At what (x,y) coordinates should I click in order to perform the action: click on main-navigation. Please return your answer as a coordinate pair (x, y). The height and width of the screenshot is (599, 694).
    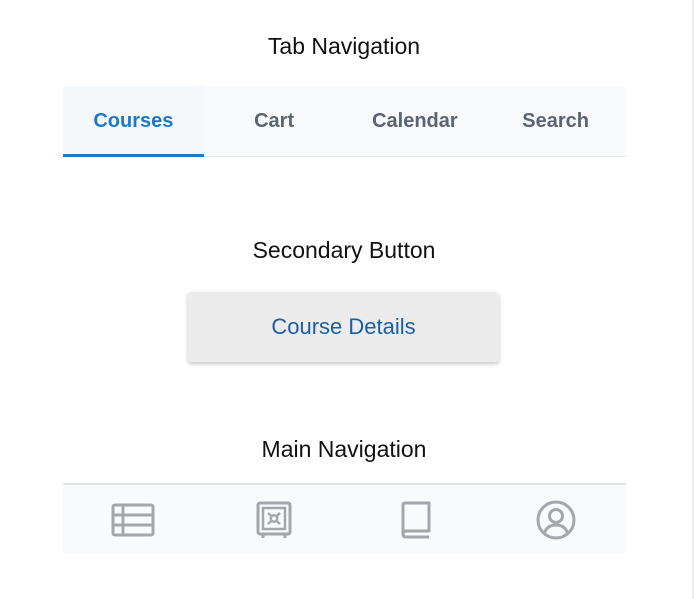
    Looking at the image, I should click on (344, 518).